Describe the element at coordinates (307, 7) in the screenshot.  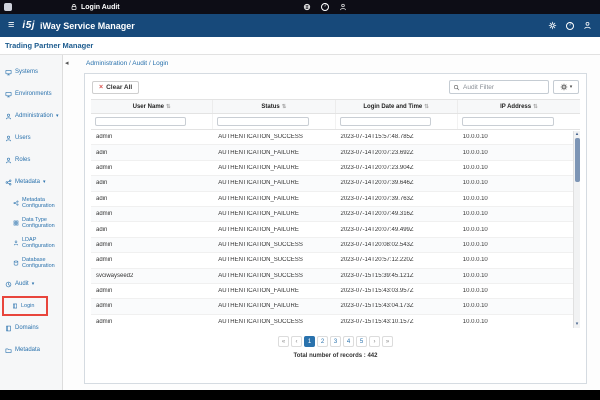
I see `globe-icon` at that location.